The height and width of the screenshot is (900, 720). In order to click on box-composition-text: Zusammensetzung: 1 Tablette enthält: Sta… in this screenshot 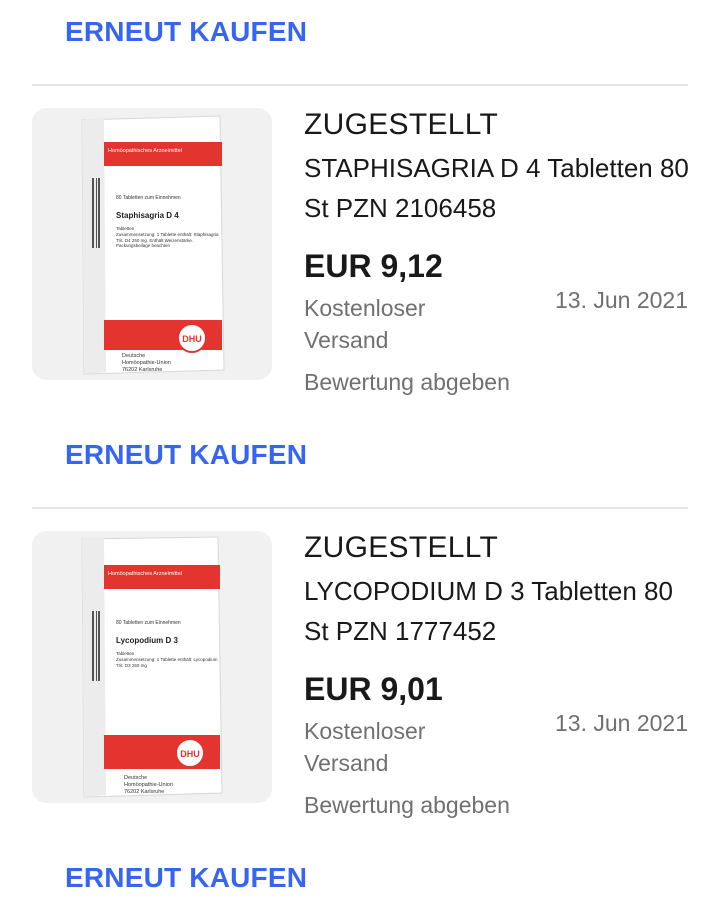, I will do `click(167, 240)`.